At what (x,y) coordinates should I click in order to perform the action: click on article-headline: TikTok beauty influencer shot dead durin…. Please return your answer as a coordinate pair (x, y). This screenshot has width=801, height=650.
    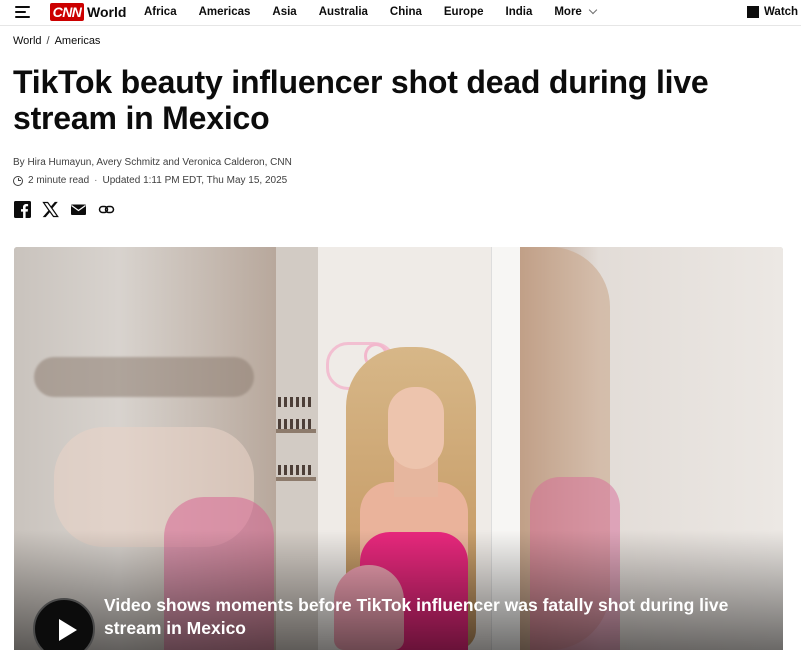
    Looking at the image, I should click on (361, 100).